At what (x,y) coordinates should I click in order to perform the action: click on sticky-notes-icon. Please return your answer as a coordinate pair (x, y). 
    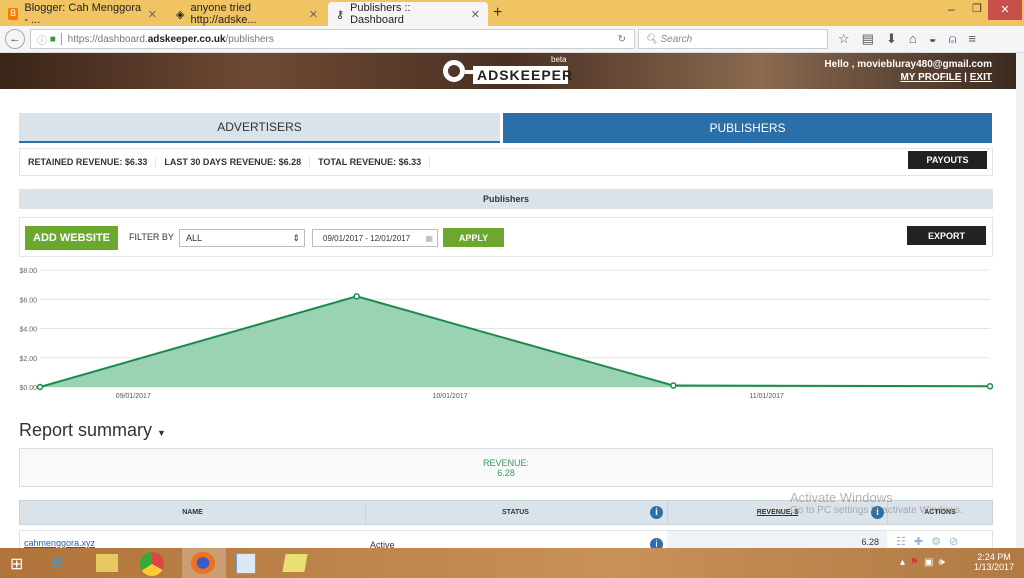
    Looking at the image, I should click on (295, 563).